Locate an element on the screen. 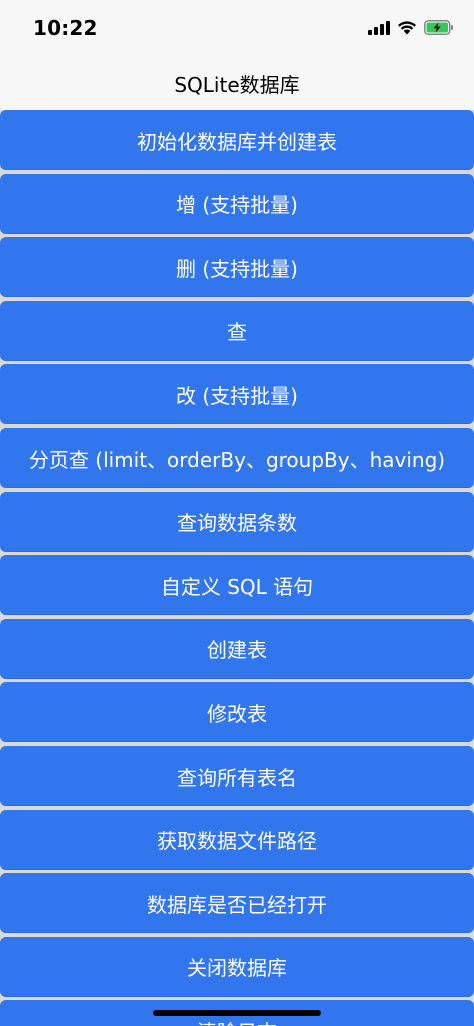 The width and height of the screenshot is (474, 1026). button-label: 数据库是否已经打开 is located at coordinates (237, 904).